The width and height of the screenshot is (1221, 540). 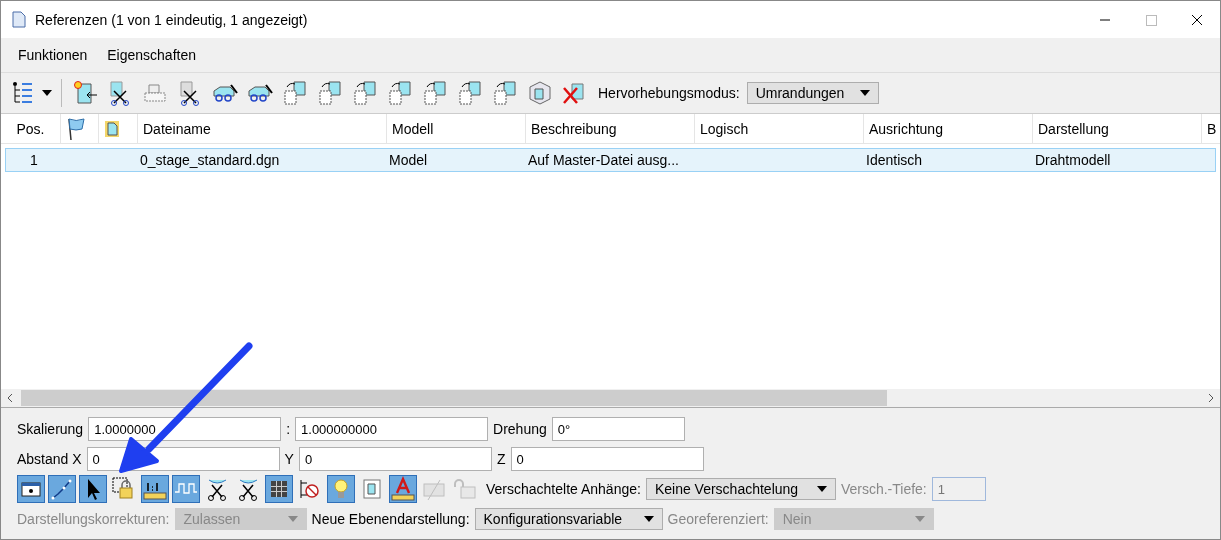 I want to click on offset-y-field: 0, so click(x=395, y=459).